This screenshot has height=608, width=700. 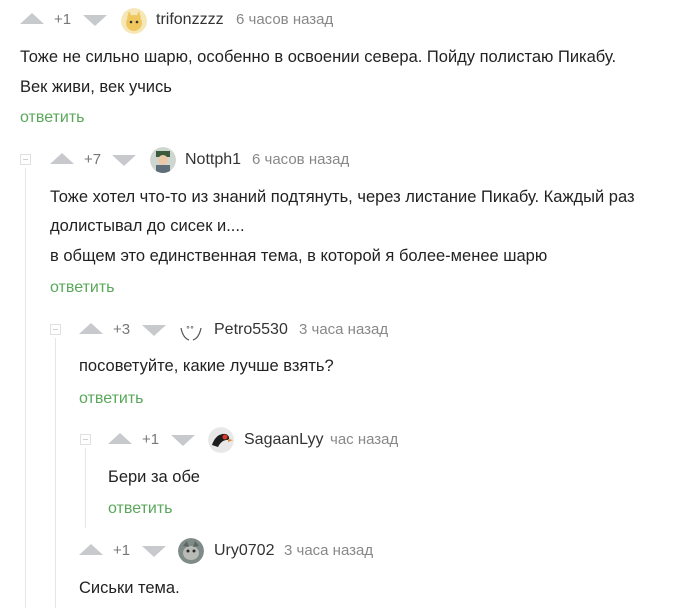 I want to click on comment-text-line: Век живи, век учись, so click(x=96, y=87).